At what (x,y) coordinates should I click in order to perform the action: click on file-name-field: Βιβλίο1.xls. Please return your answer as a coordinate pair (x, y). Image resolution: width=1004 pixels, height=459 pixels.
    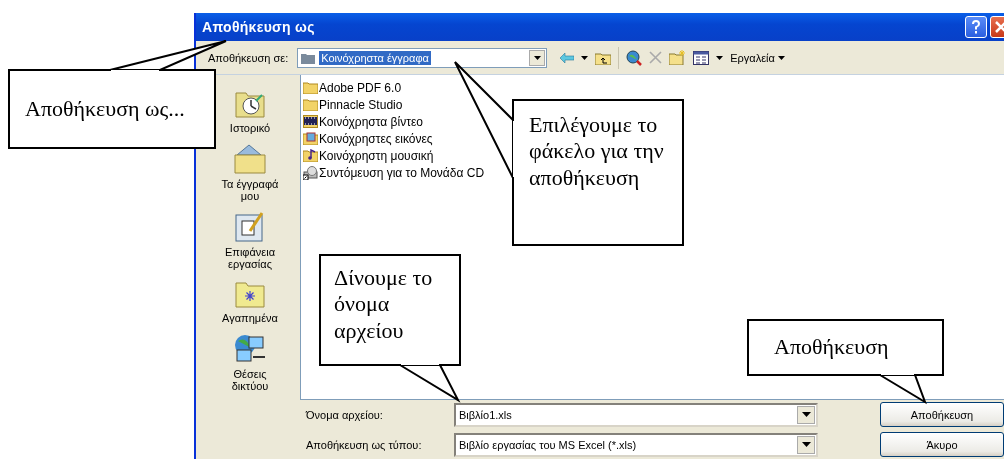
    Looking at the image, I should click on (636, 414).